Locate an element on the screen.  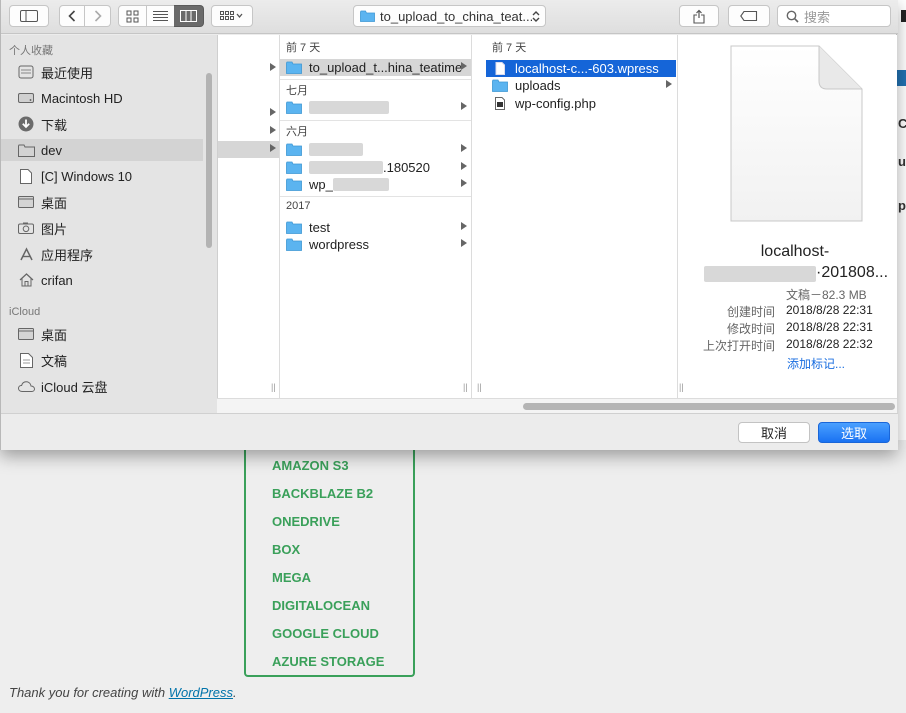
sidebar-item-icloud-documents: 文稿 is located at coordinates (102, 360).